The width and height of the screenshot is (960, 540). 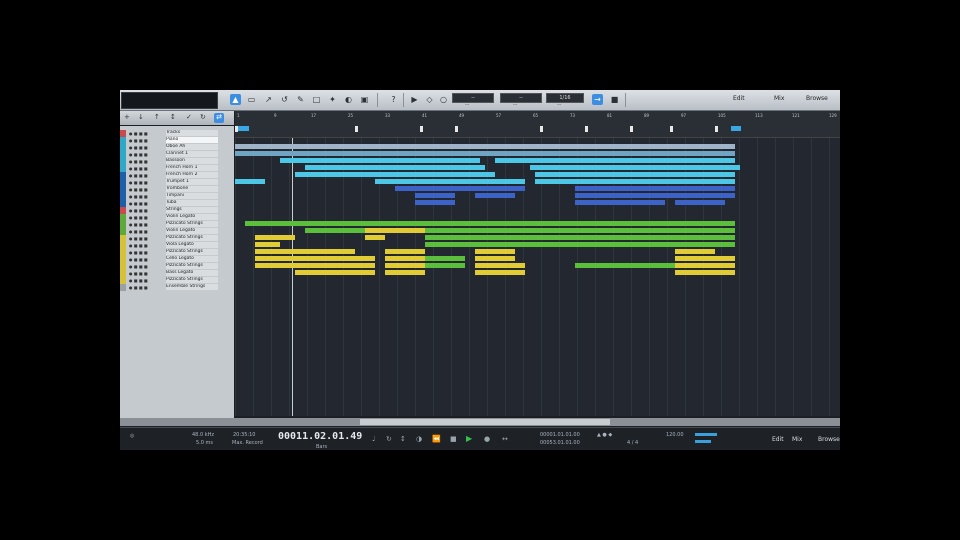 I want to click on horizontal-scrollbar, so click(x=480, y=422).